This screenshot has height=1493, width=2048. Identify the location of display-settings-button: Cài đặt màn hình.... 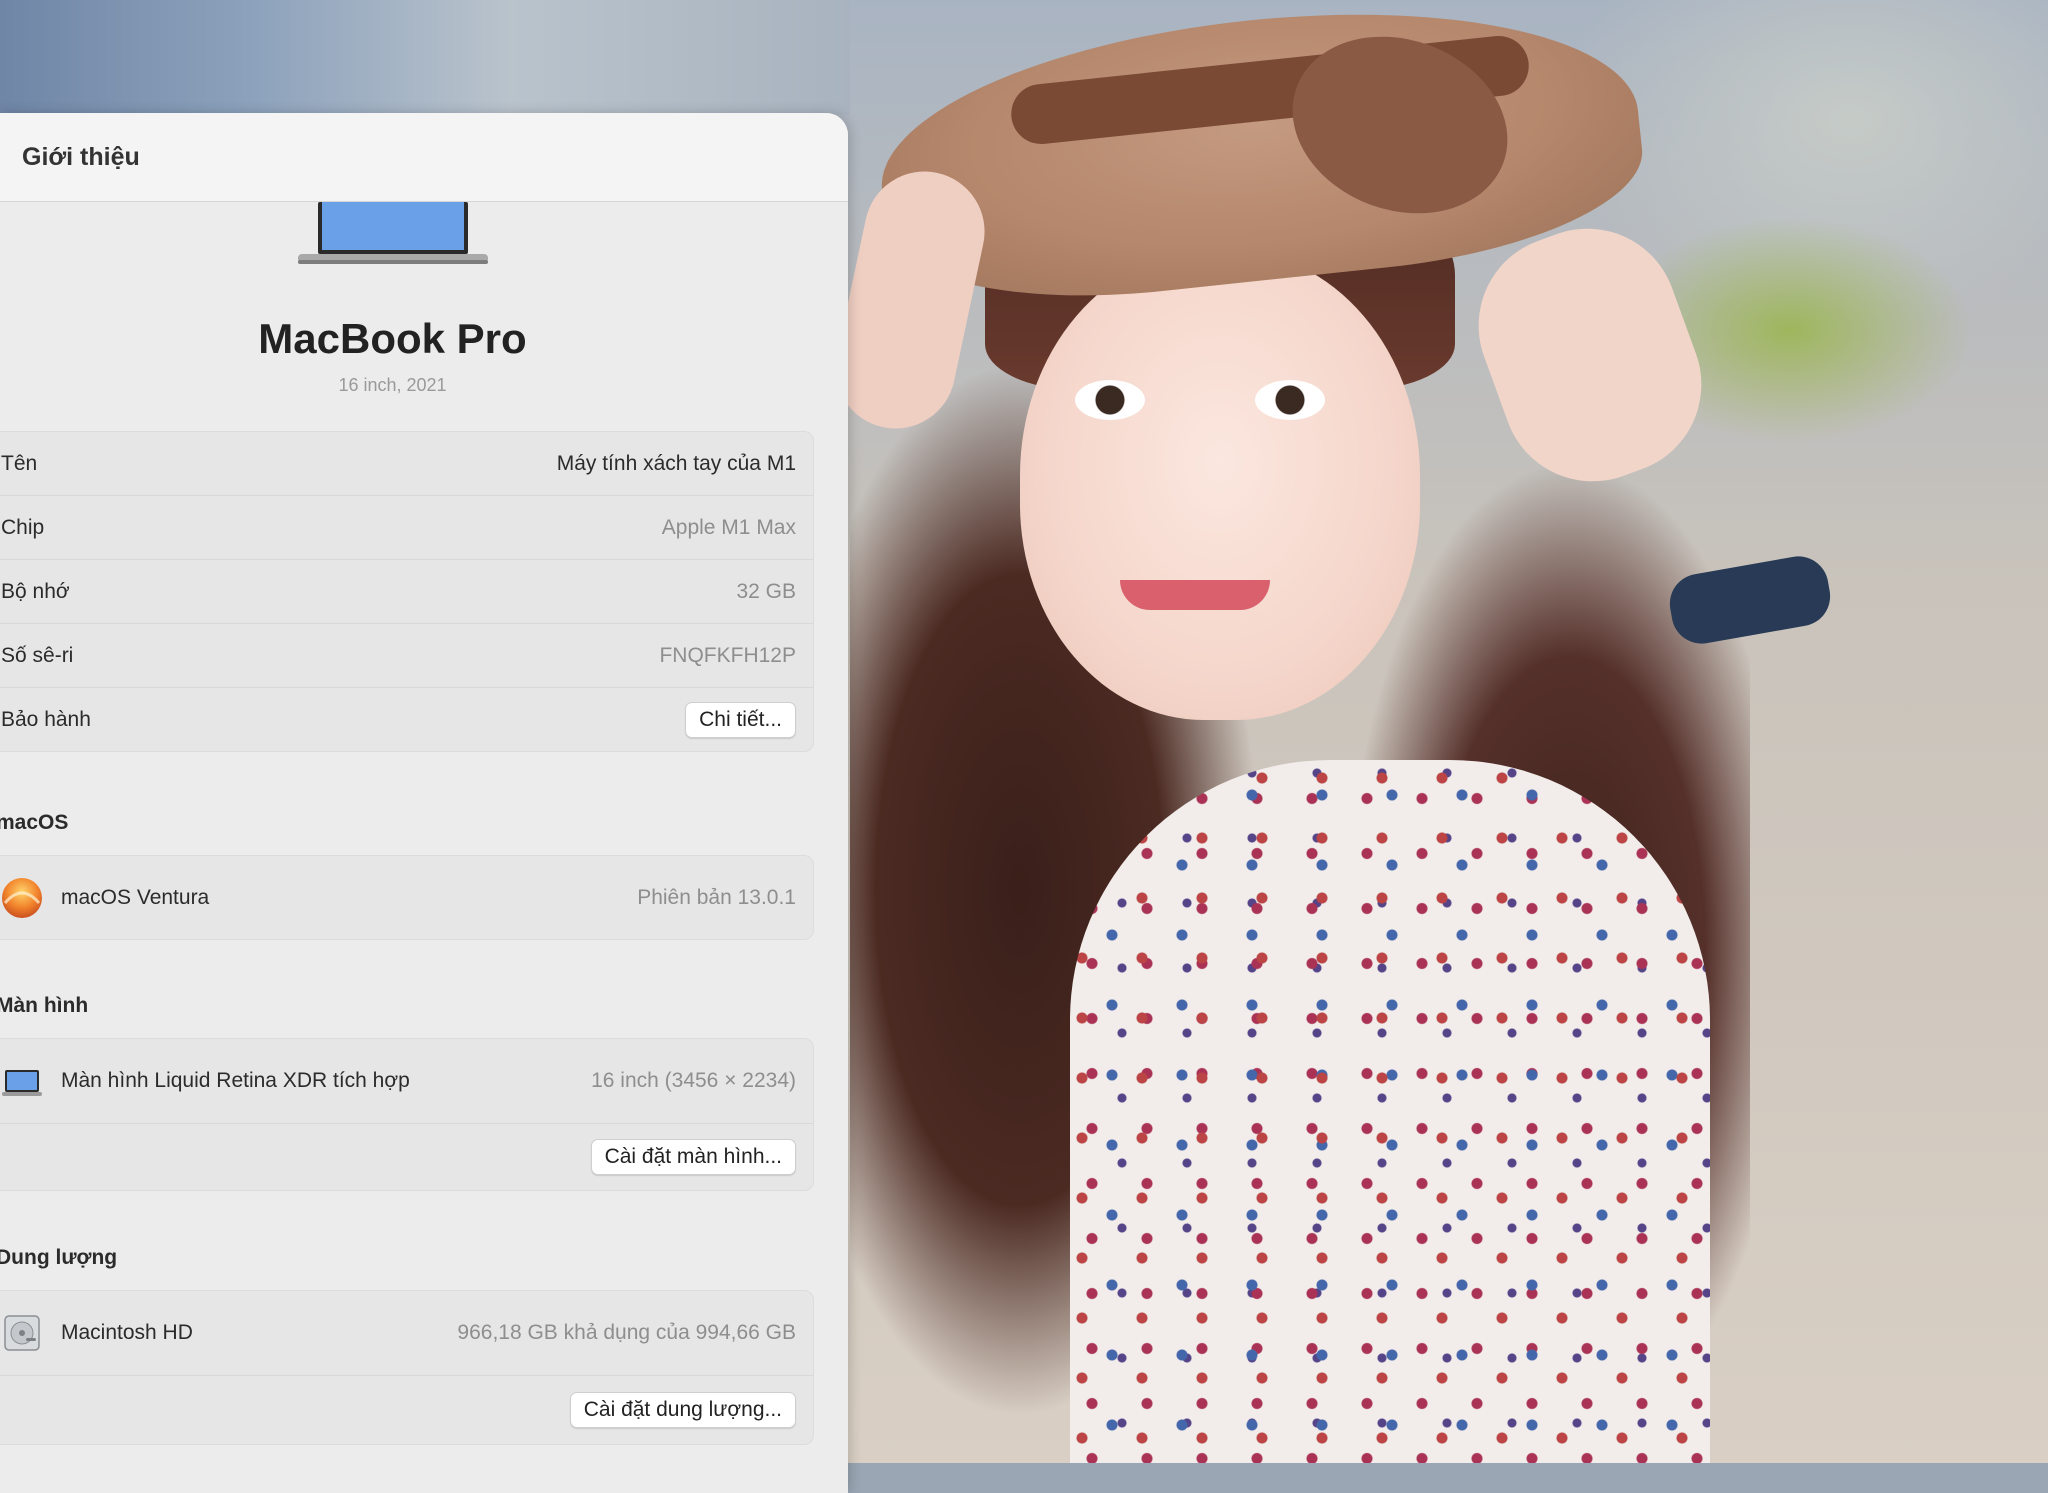
(693, 1157).